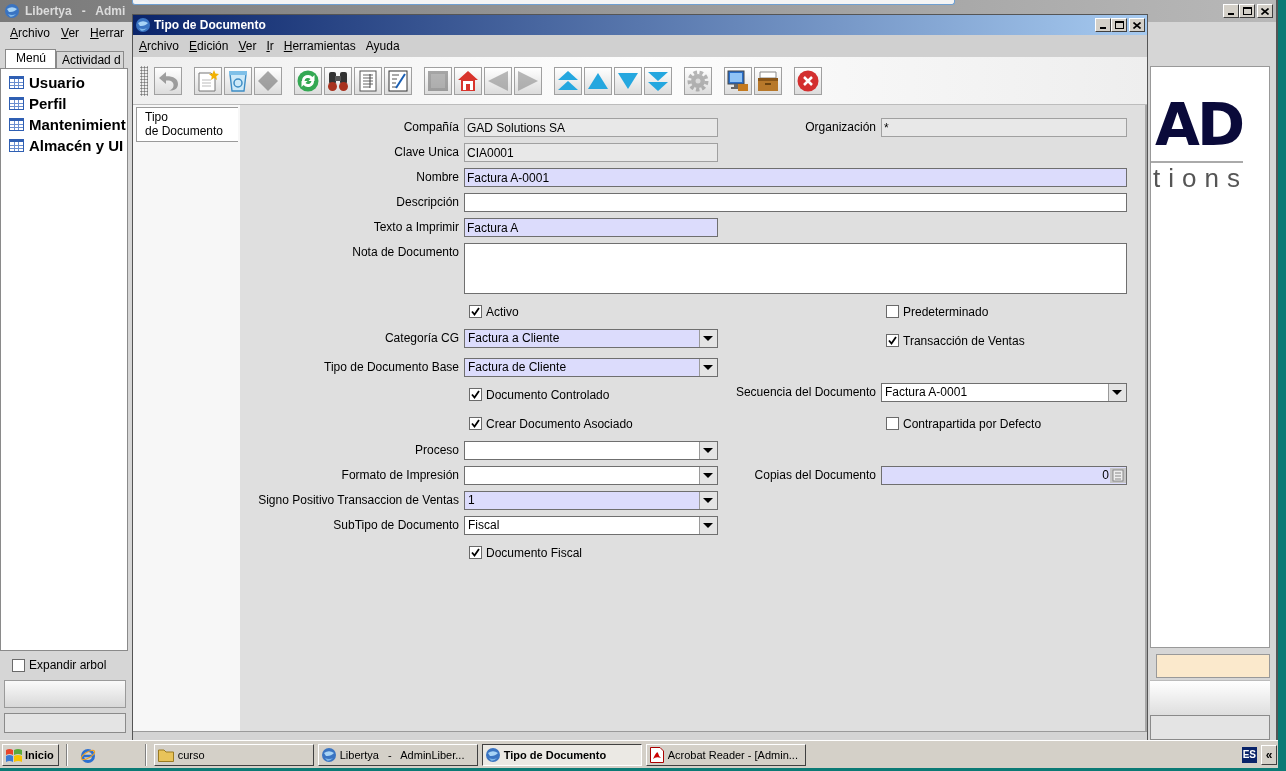 The width and height of the screenshot is (1286, 771). Describe the element at coordinates (1004, 475) in the screenshot. I see `number-field: 0` at that location.